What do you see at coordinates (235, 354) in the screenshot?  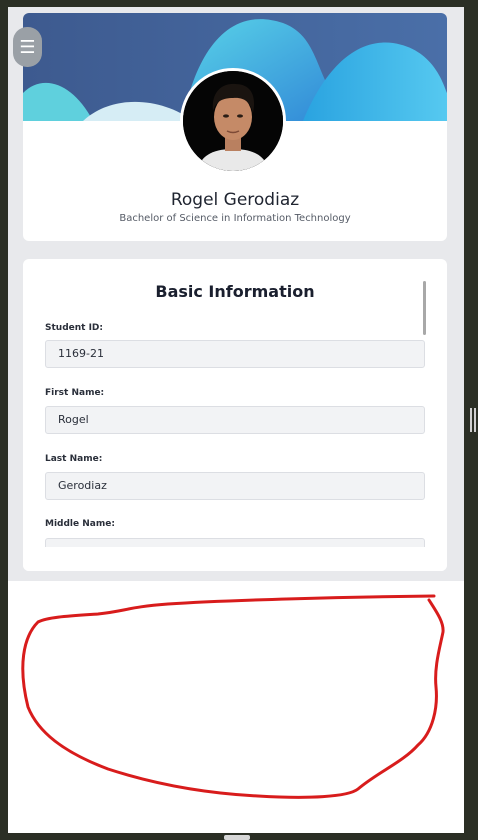 I see `student-id-field: 1169-21` at bounding box center [235, 354].